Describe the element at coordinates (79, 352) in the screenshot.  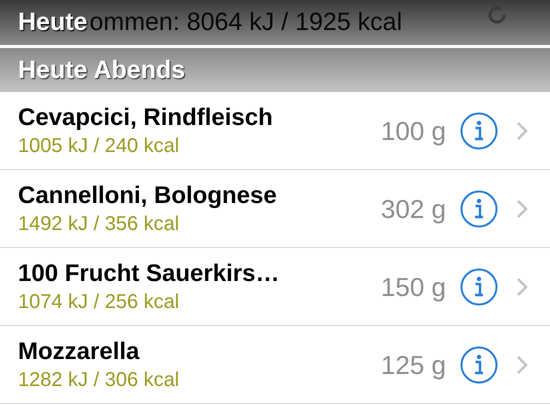
I see `food-name: Mozzarella` at that location.